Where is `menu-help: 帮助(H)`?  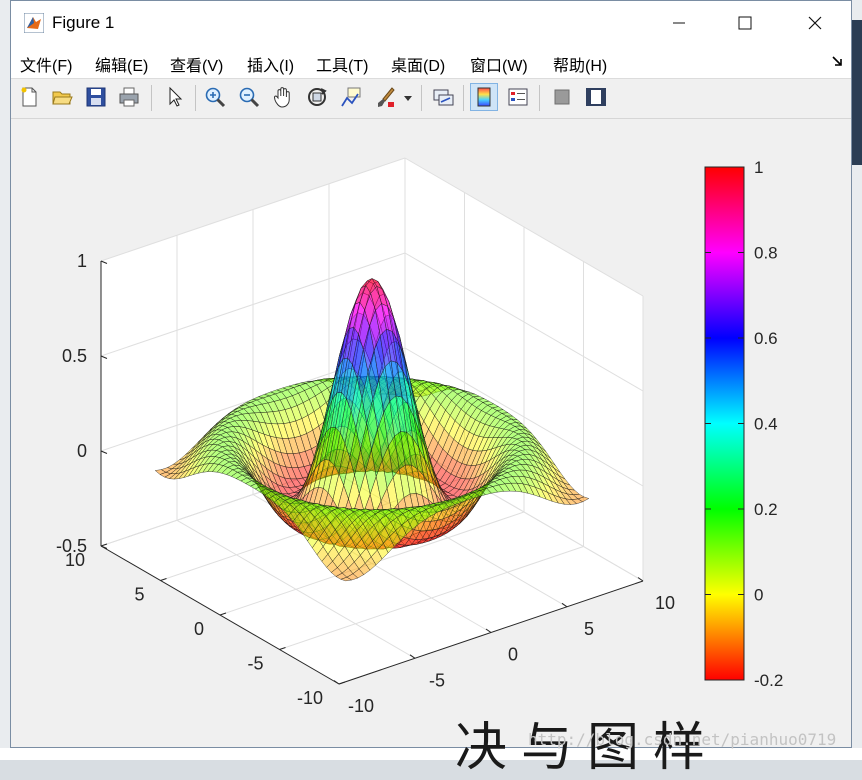 menu-help: 帮助(H) is located at coordinates (580, 64).